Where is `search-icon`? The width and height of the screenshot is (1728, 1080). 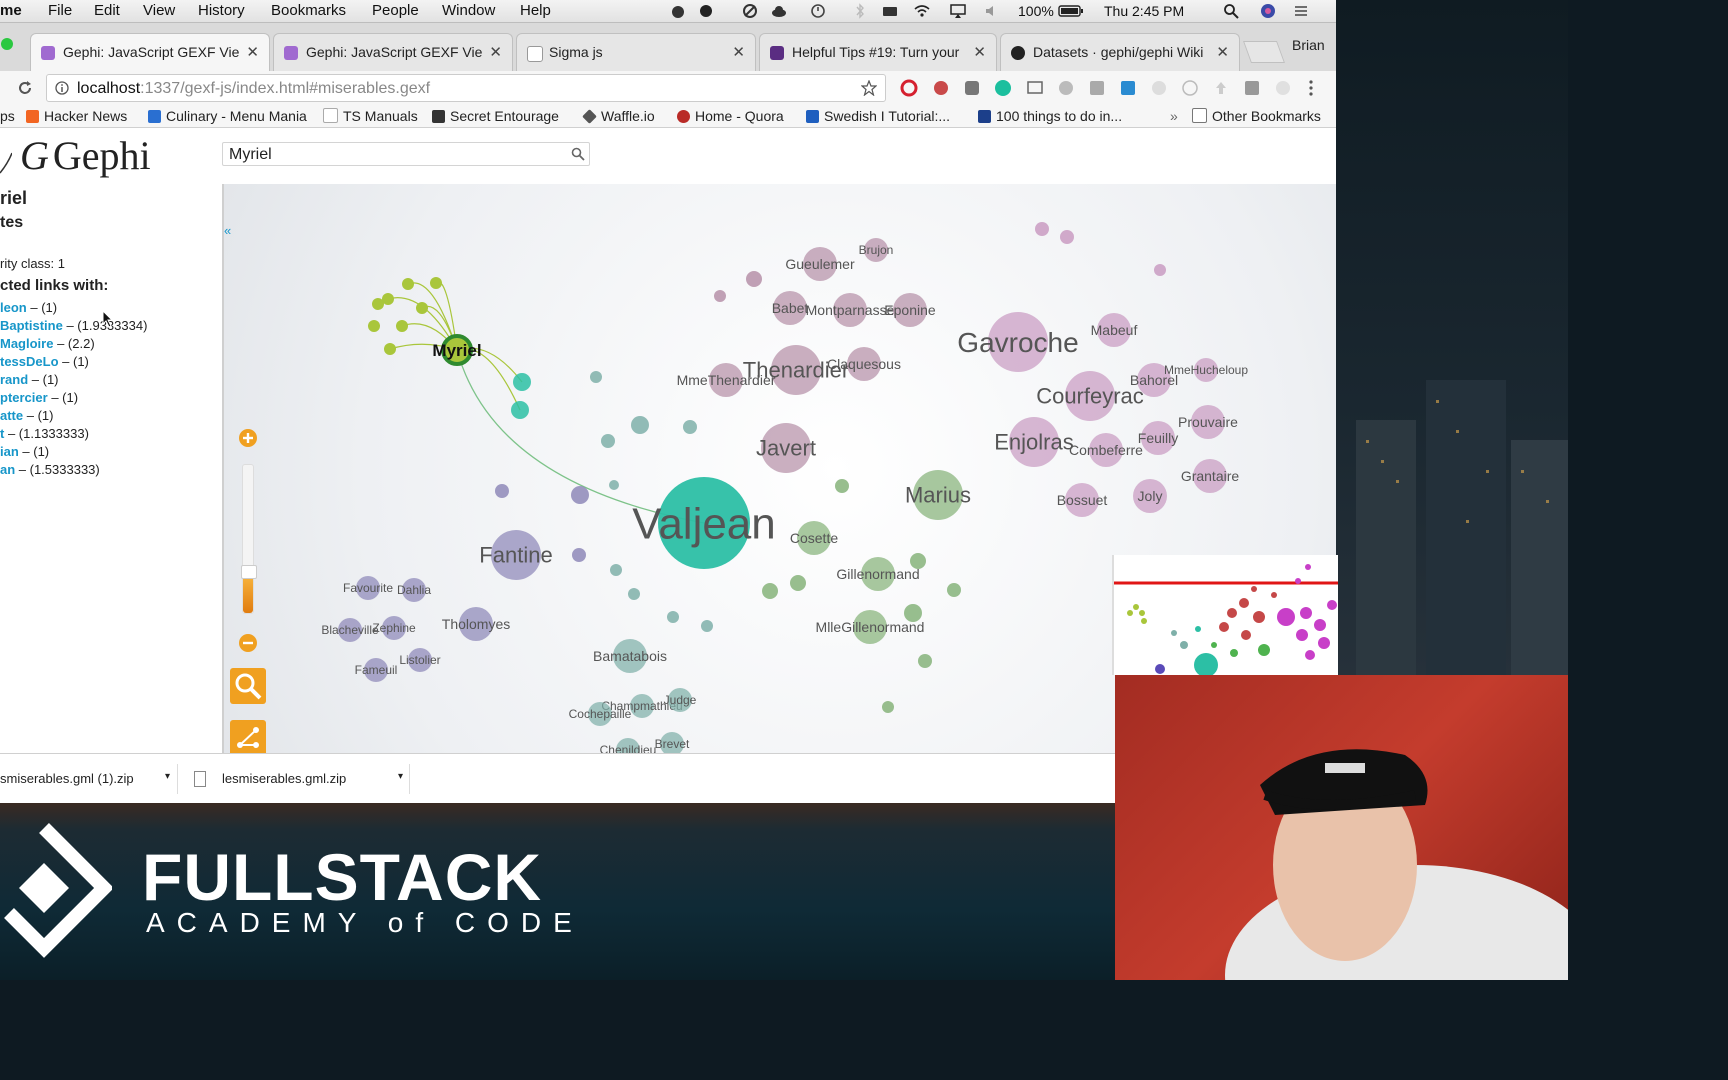 search-icon is located at coordinates (578, 154).